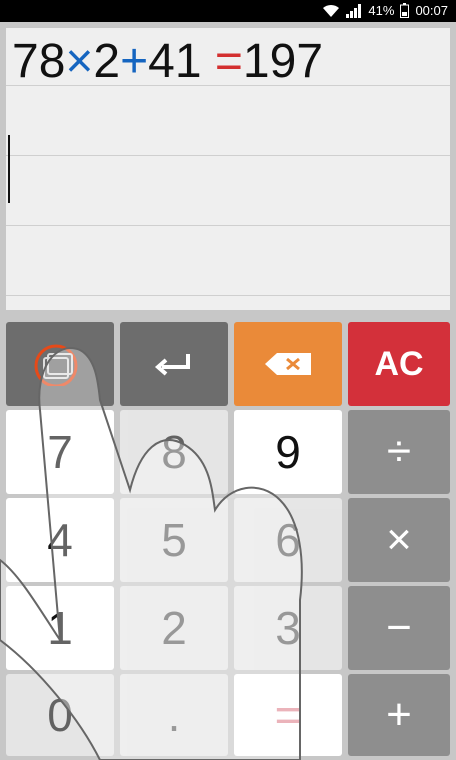 The height and width of the screenshot is (760, 456). I want to click on status-time: 00:07, so click(431, 10).